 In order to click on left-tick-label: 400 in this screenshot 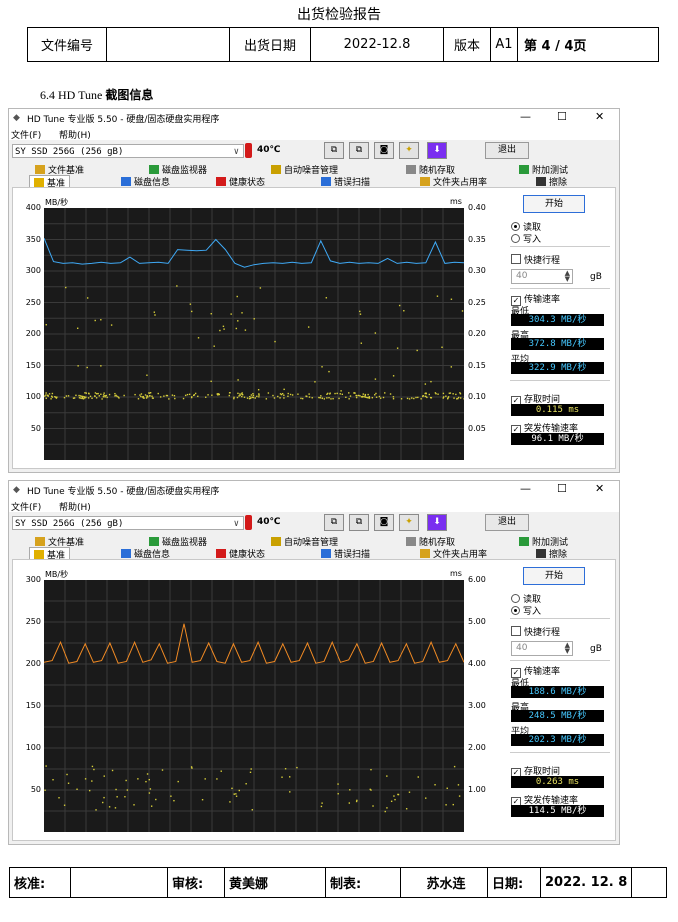, I will do `click(33, 207)`.